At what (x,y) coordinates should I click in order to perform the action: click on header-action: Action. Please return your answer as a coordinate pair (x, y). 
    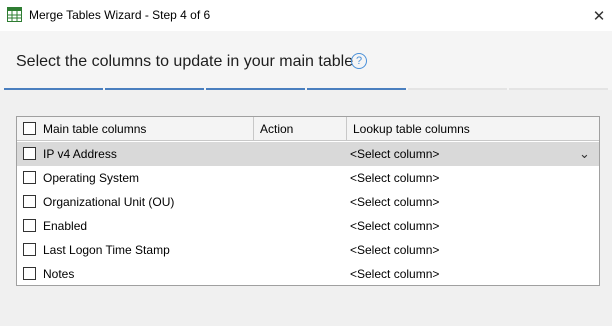
    Looking at the image, I should click on (300, 129).